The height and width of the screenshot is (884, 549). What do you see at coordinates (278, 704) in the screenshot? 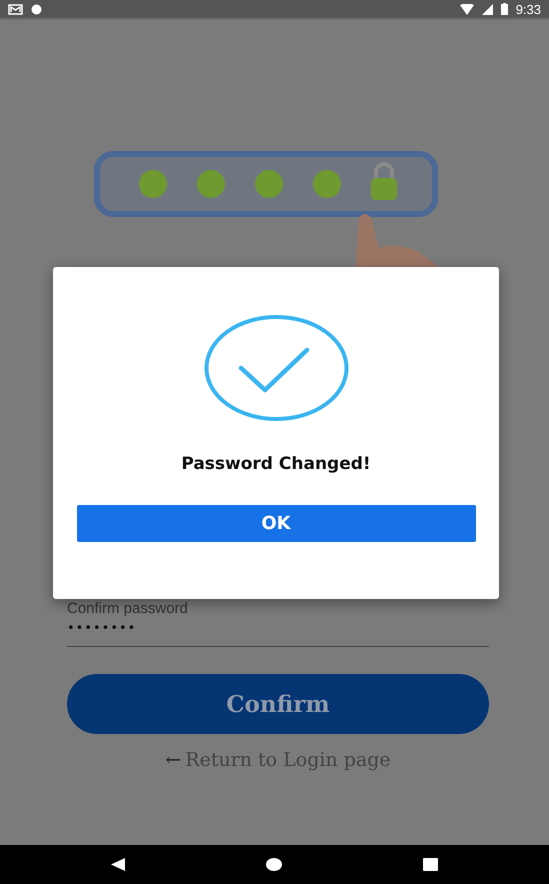
I see `confirm-button: Confirm` at bounding box center [278, 704].